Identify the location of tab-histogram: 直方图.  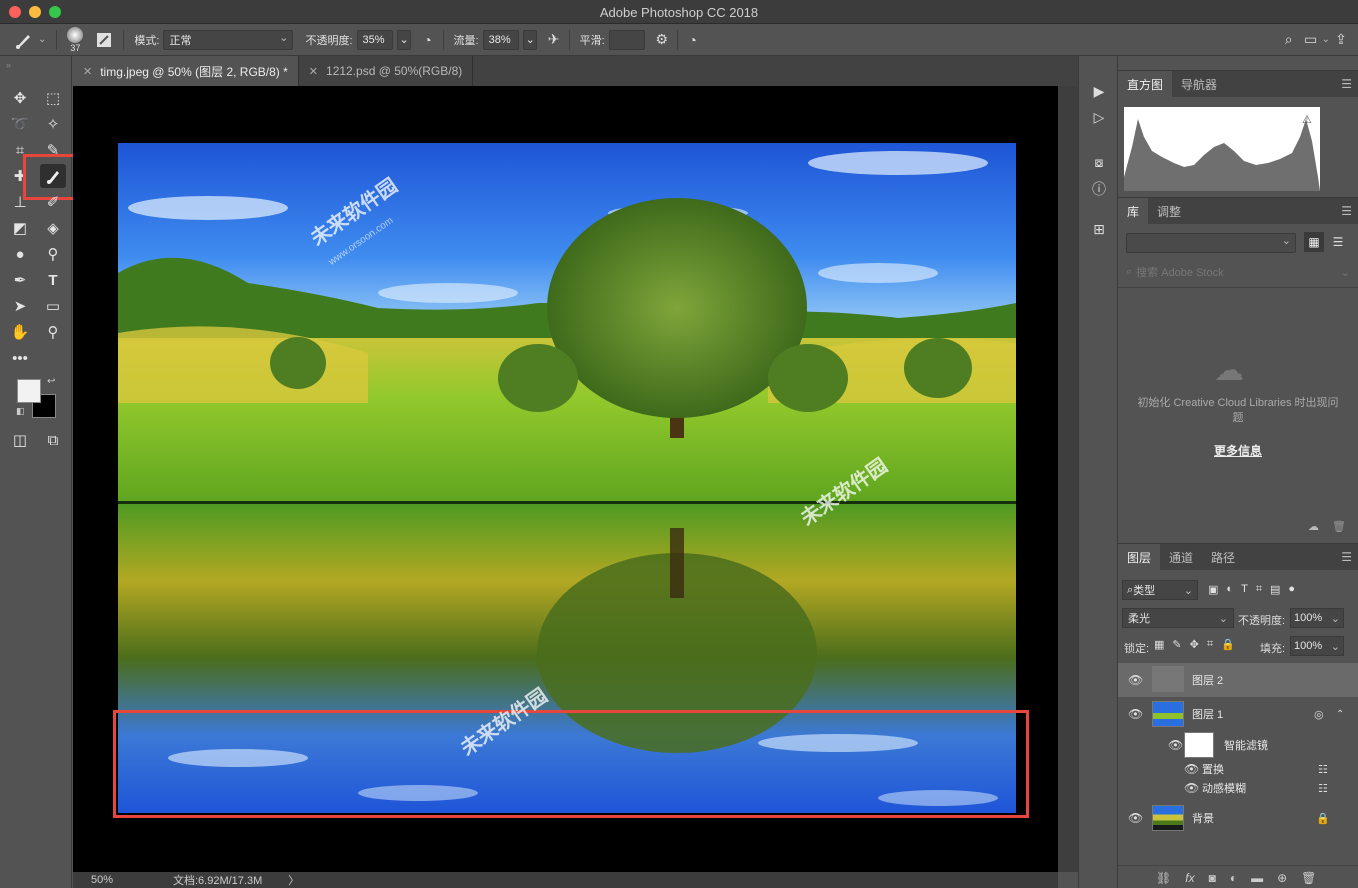
(1145, 84).